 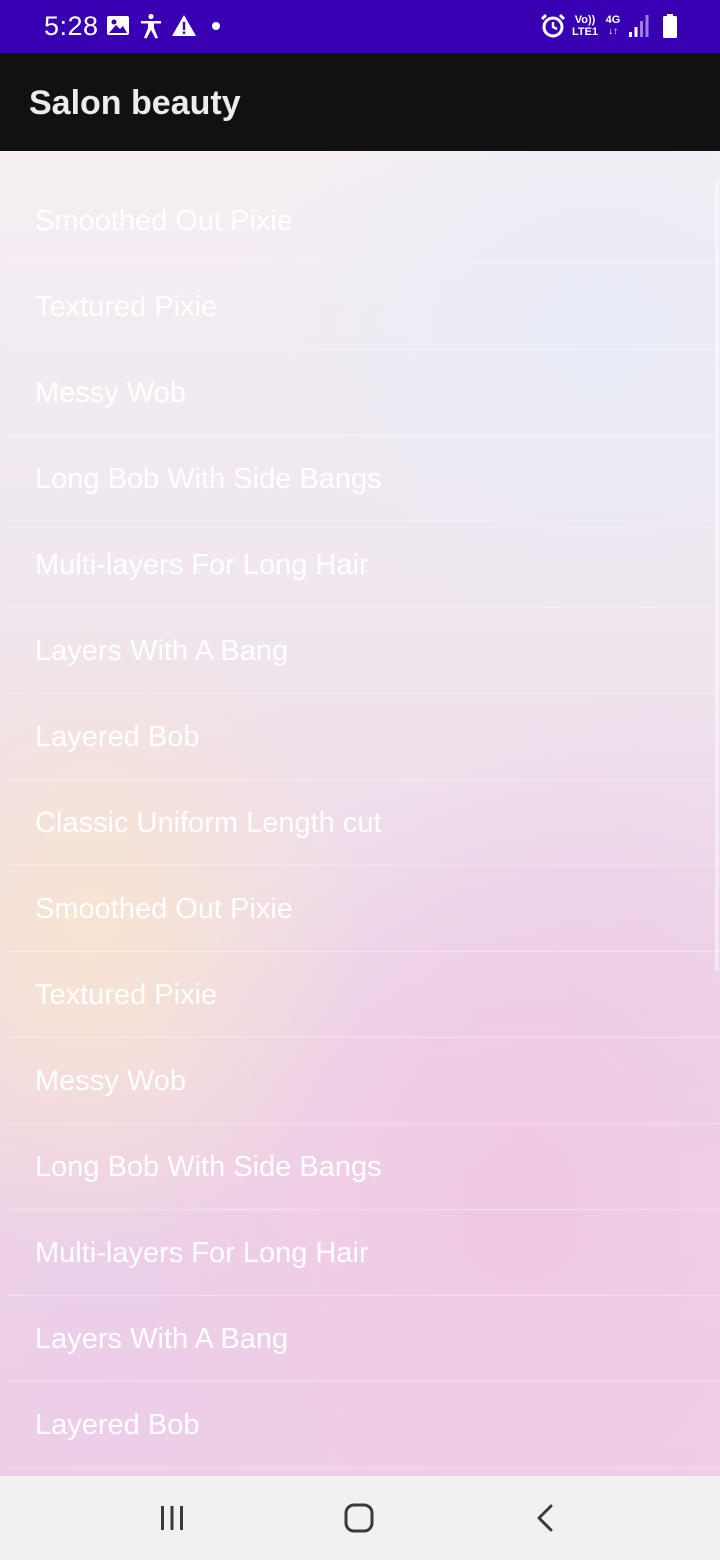 I want to click on back-button, so click(x=546, y=1518).